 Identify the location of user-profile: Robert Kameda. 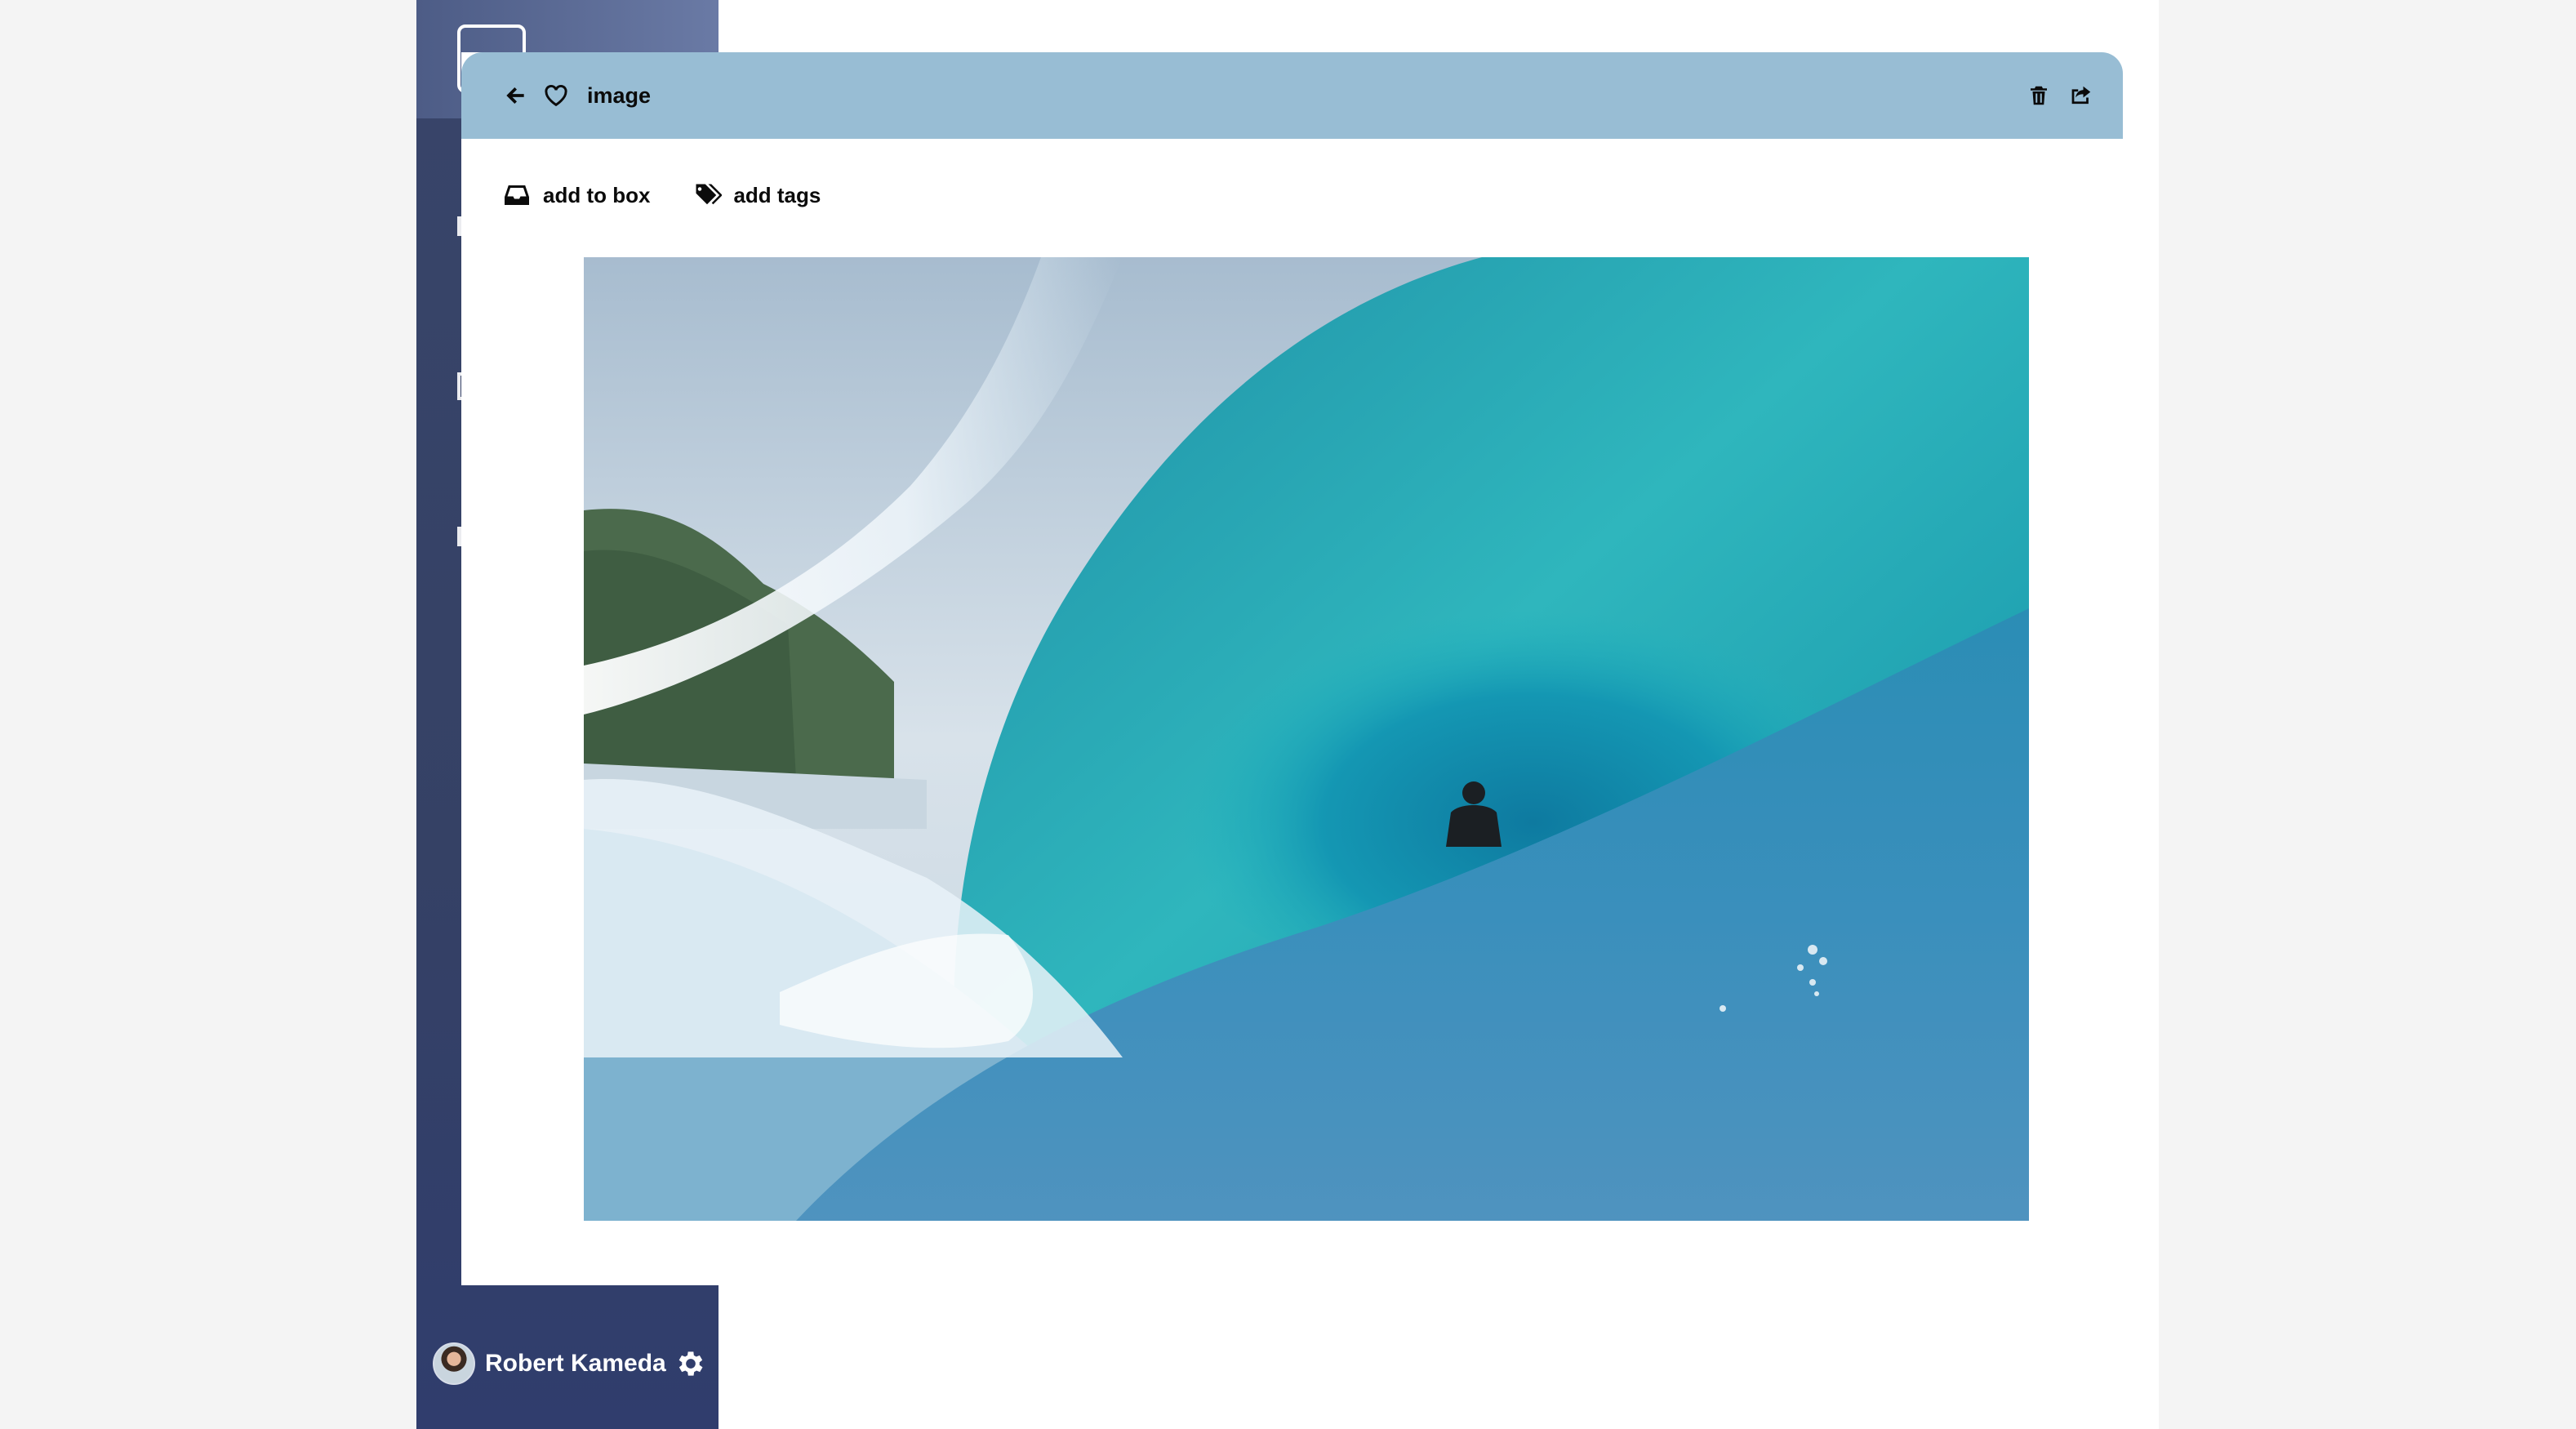
(570, 1363).